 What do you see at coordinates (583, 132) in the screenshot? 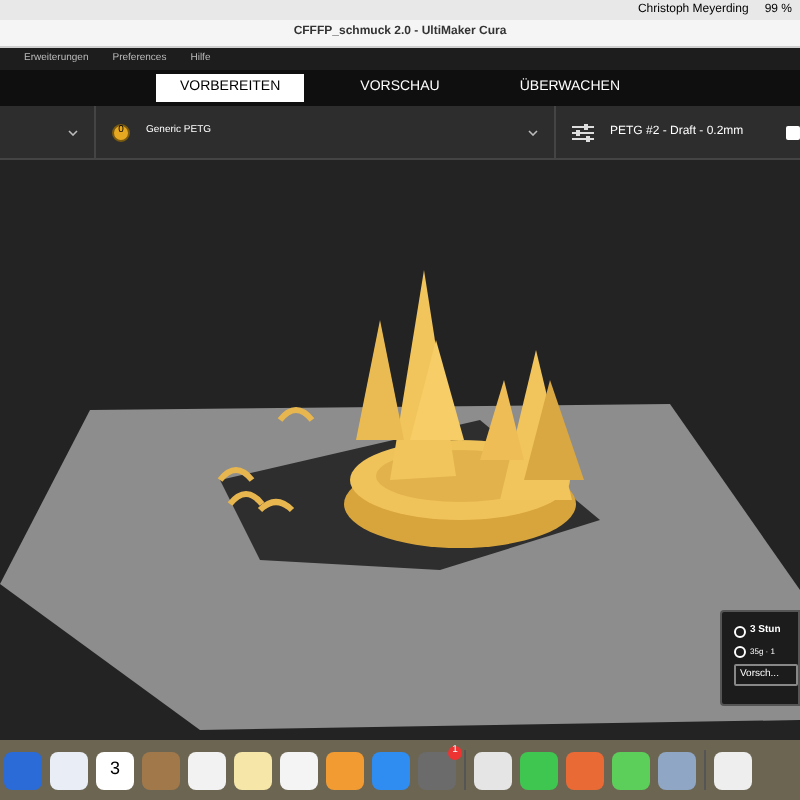
I see `sliders-icon` at bounding box center [583, 132].